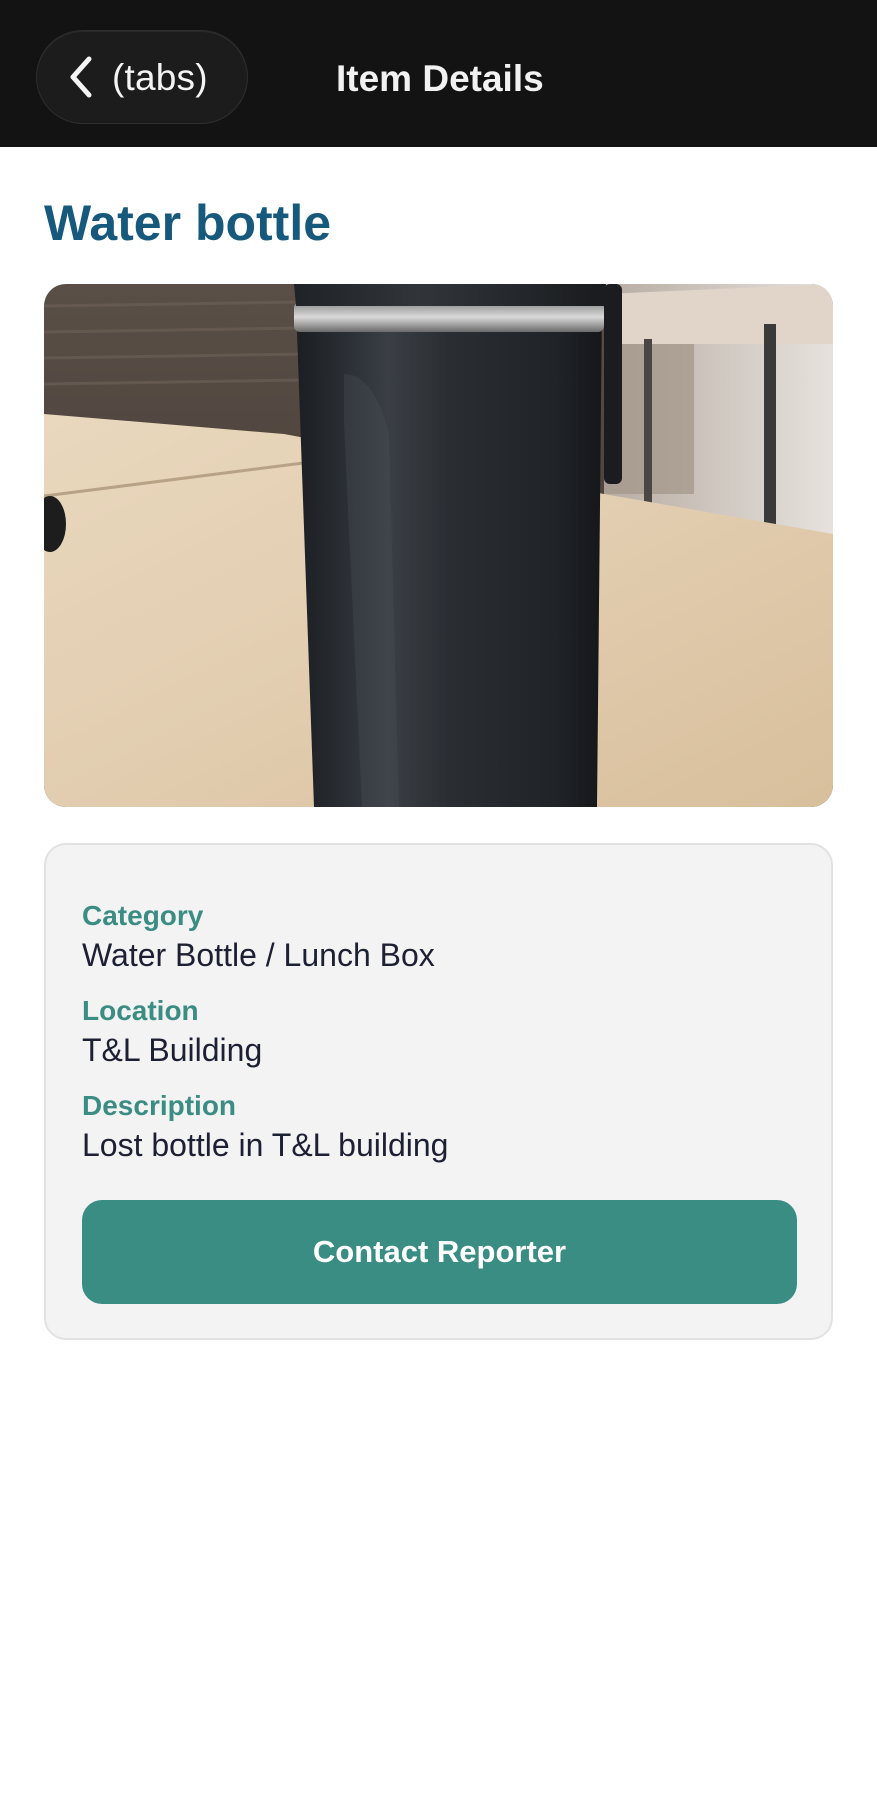 The width and height of the screenshot is (877, 1800). Describe the element at coordinates (159, 1105) in the screenshot. I see `description-label: Description` at that location.